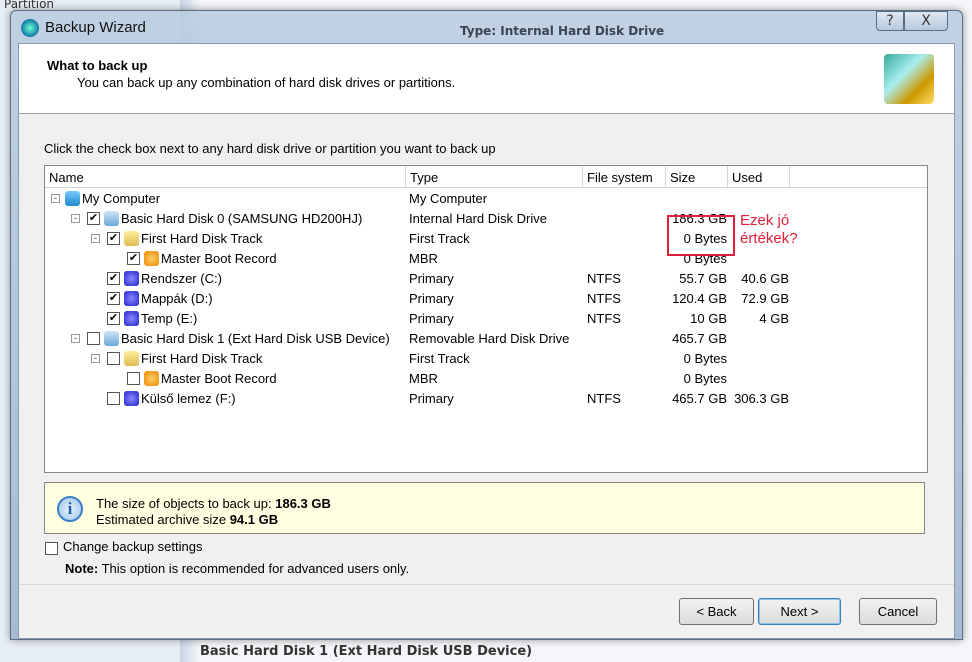  What do you see at coordinates (132, 546) in the screenshot?
I see `change-settings-label: Change backup settings` at bounding box center [132, 546].